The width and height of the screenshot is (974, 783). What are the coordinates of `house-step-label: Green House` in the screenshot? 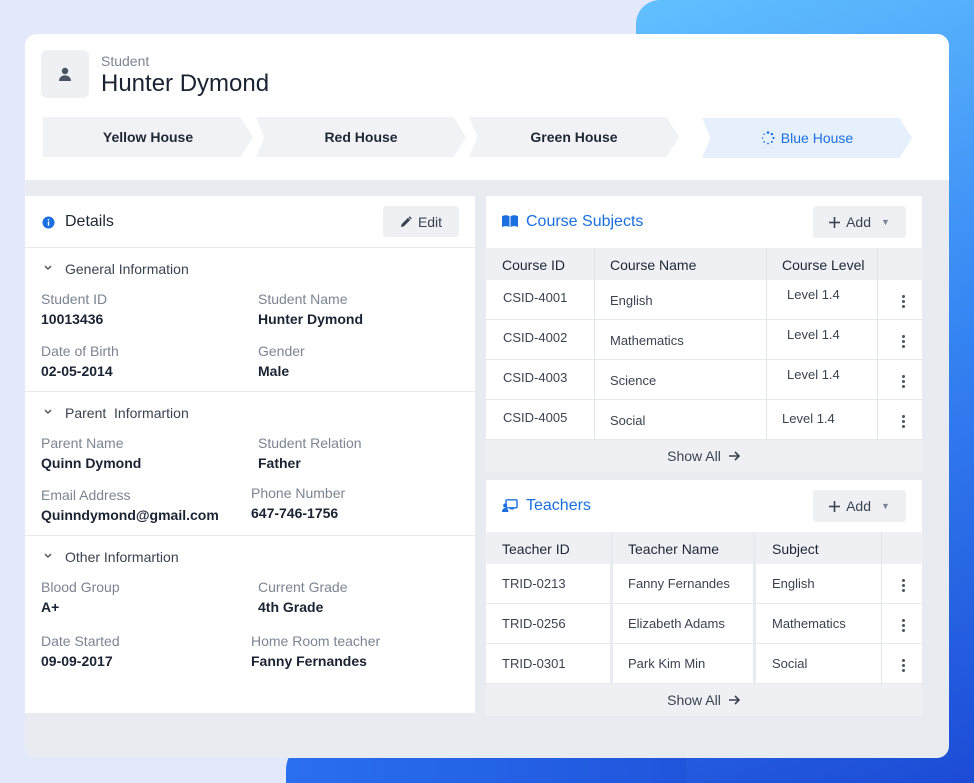 It's located at (574, 137).